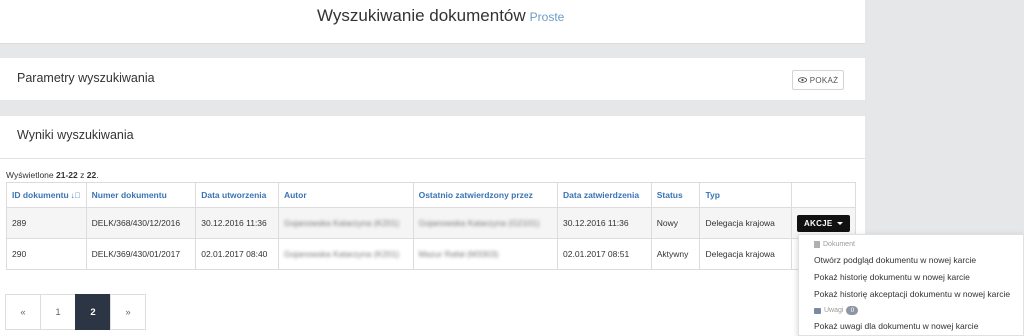 The image size is (1024, 336). I want to click on column-header-actions, so click(823, 195).